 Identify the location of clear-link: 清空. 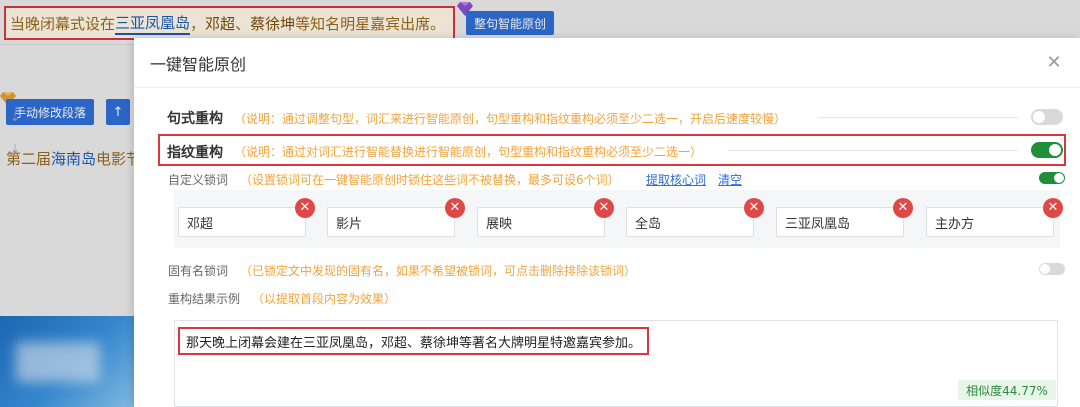
(730, 179).